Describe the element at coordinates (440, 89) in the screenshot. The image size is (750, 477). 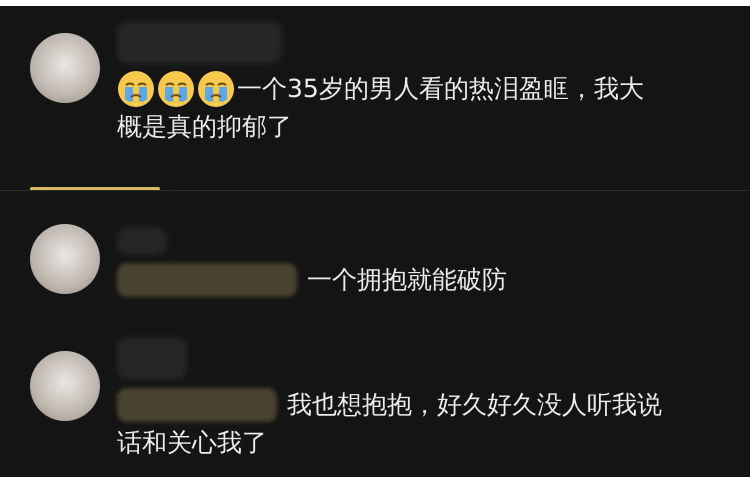
I see `comment-text: 一个35岁的男人看的热泪盈眶，我大` at that location.